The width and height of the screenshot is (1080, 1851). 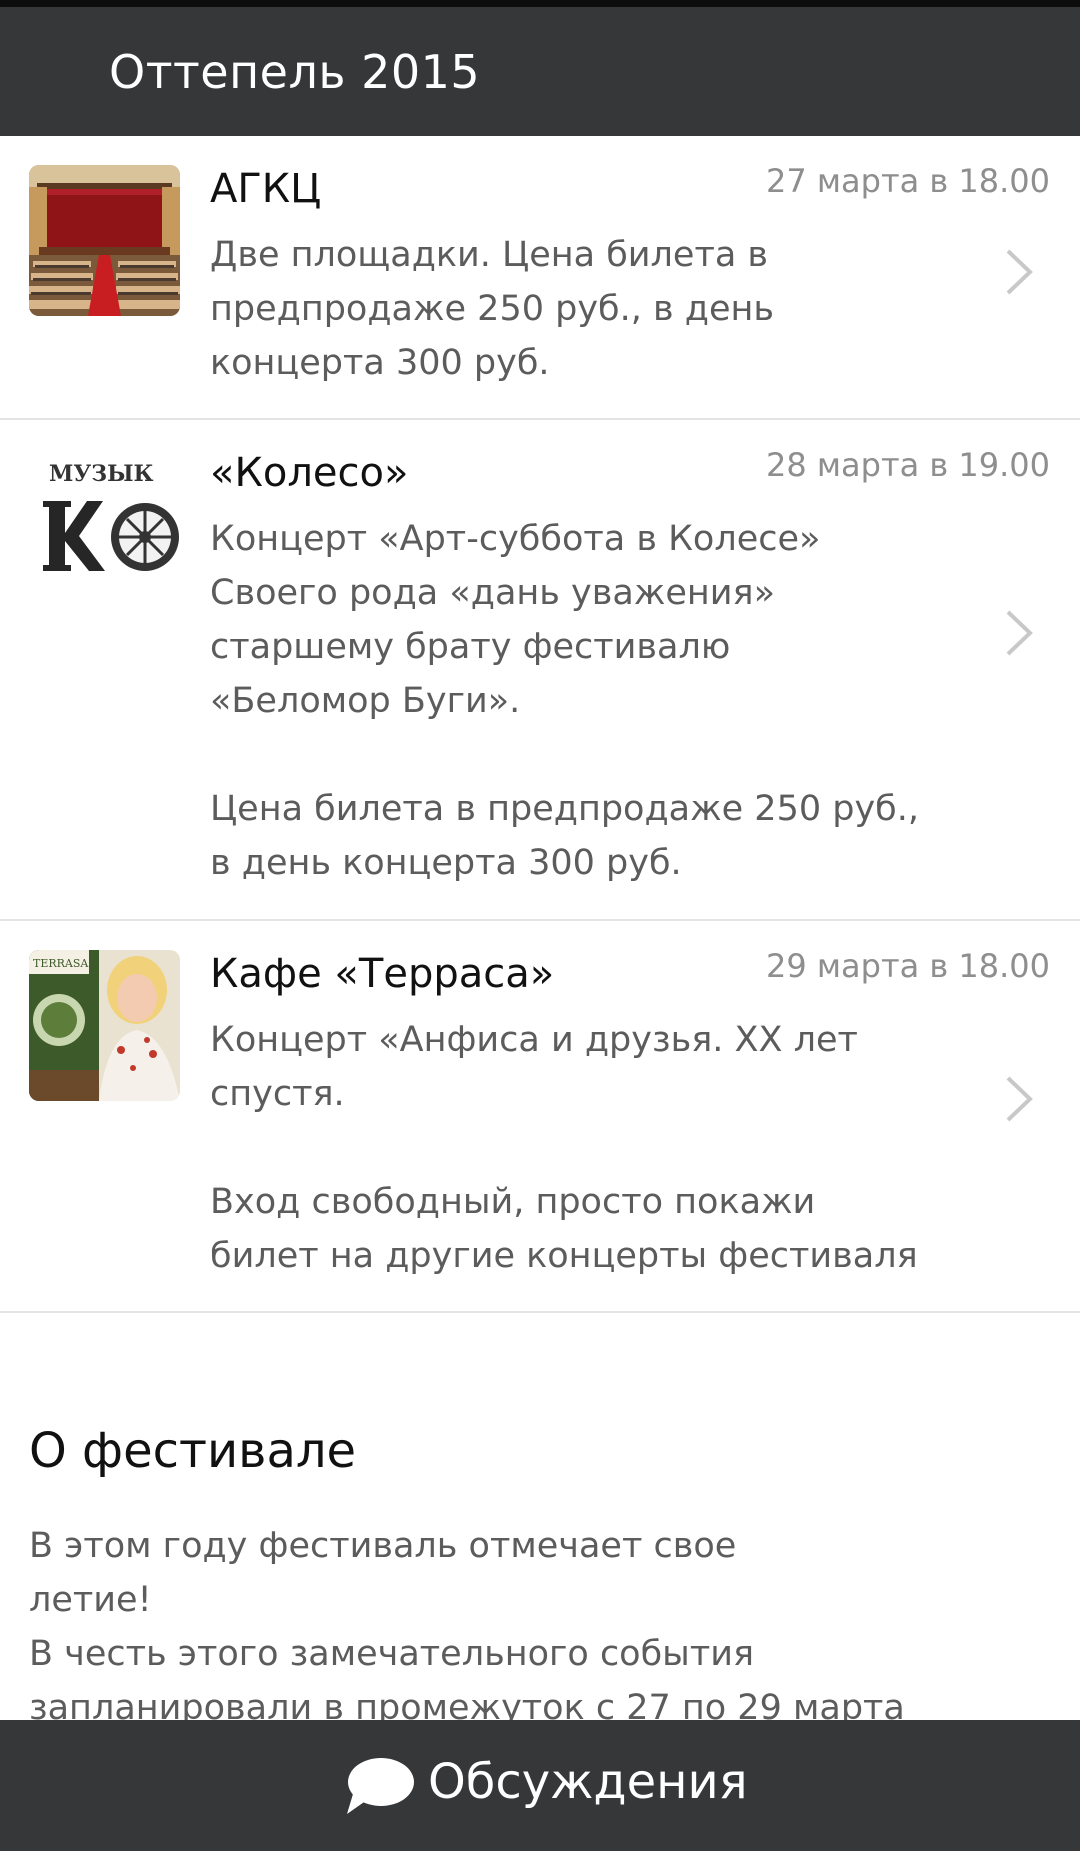 What do you see at coordinates (907, 465) in the screenshot?
I see `event-date: 28 марта в 19.00` at bounding box center [907, 465].